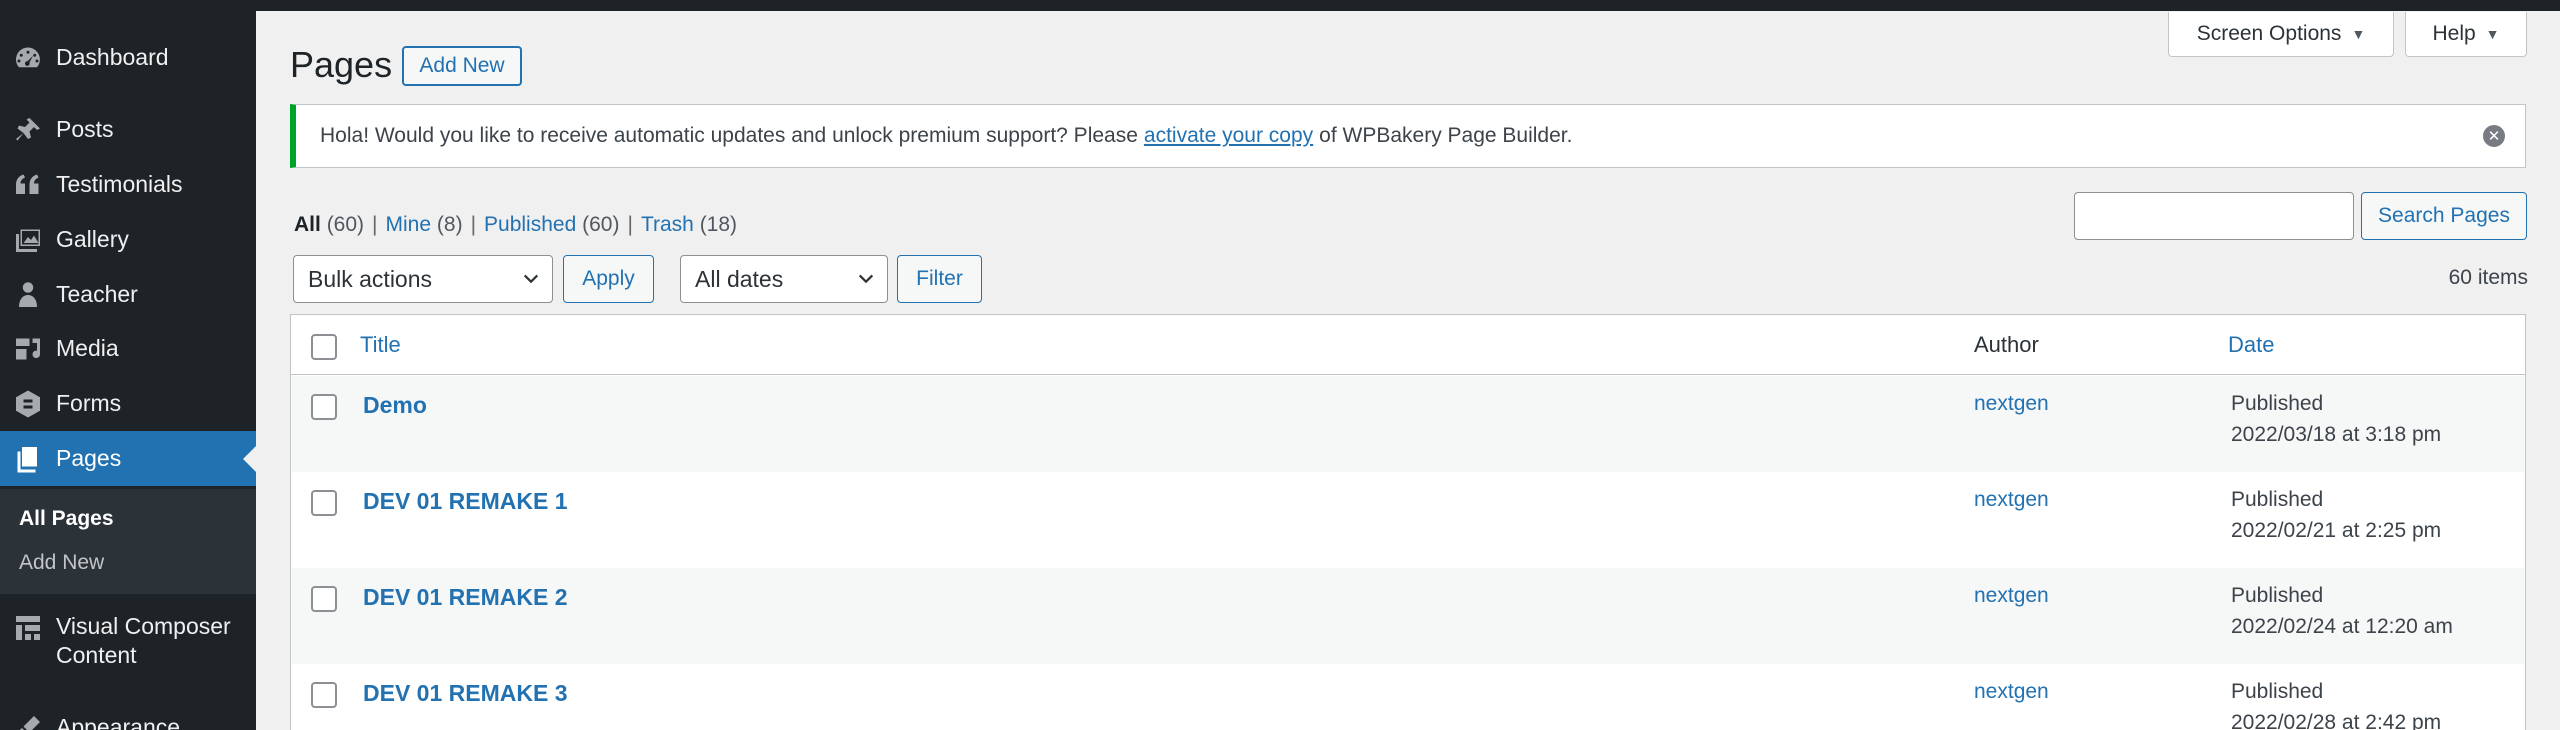  Describe the element at coordinates (939, 279) in the screenshot. I see `filter-button: Filter` at that location.